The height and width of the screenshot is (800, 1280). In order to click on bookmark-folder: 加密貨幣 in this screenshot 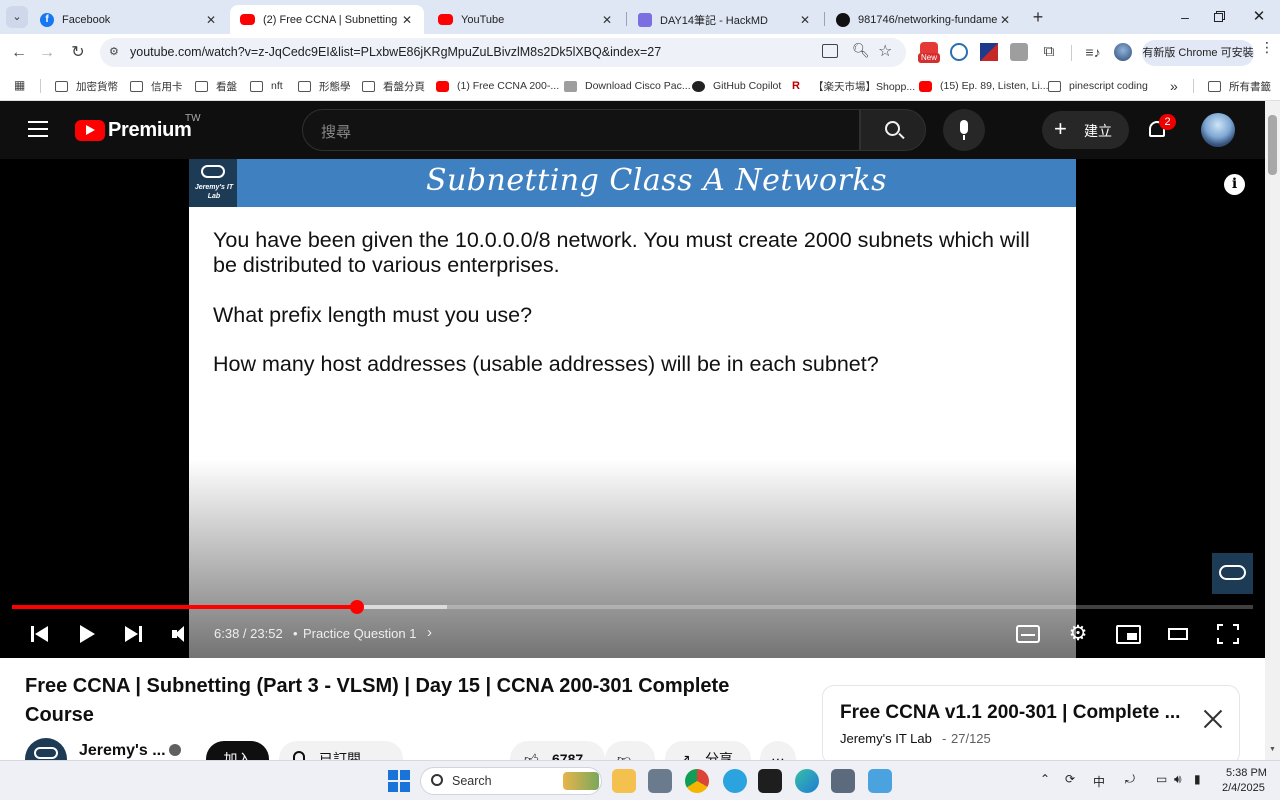, I will do `click(86, 86)`.